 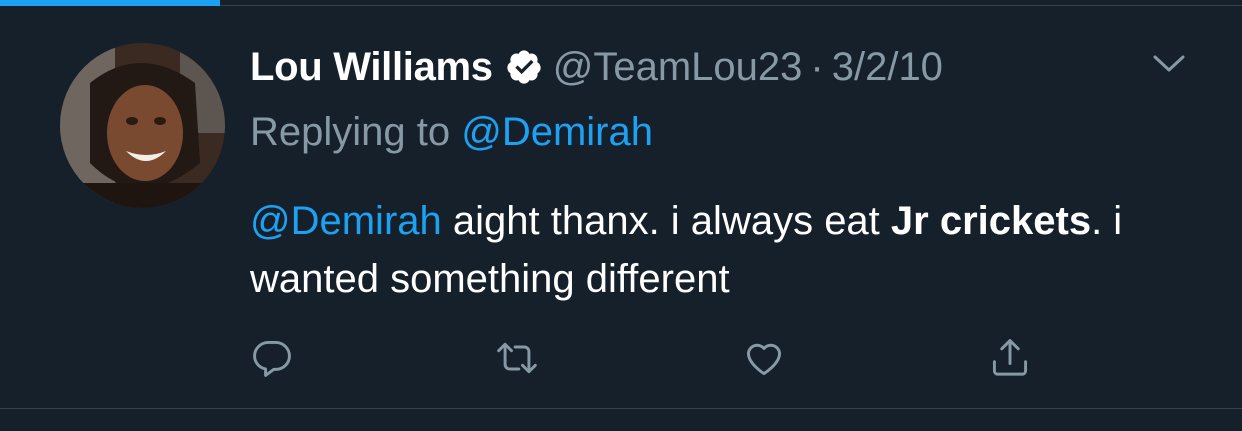 What do you see at coordinates (346, 221) in the screenshot?
I see `body-mention: @Demirah` at bounding box center [346, 221].